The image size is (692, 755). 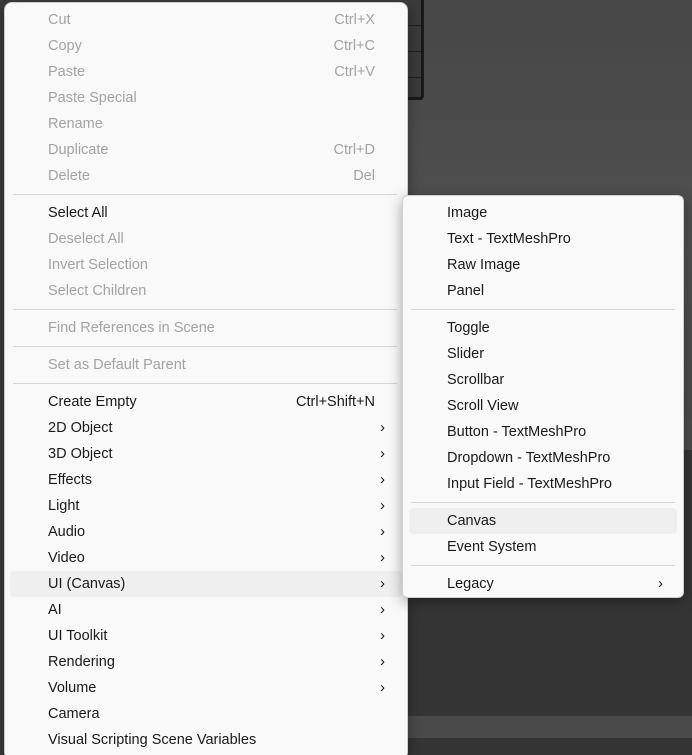 What do you see at coordinates (86, 239) in the screenshot?
I see `menu-item-label: Deselect All` at bounding box center [86, 239].